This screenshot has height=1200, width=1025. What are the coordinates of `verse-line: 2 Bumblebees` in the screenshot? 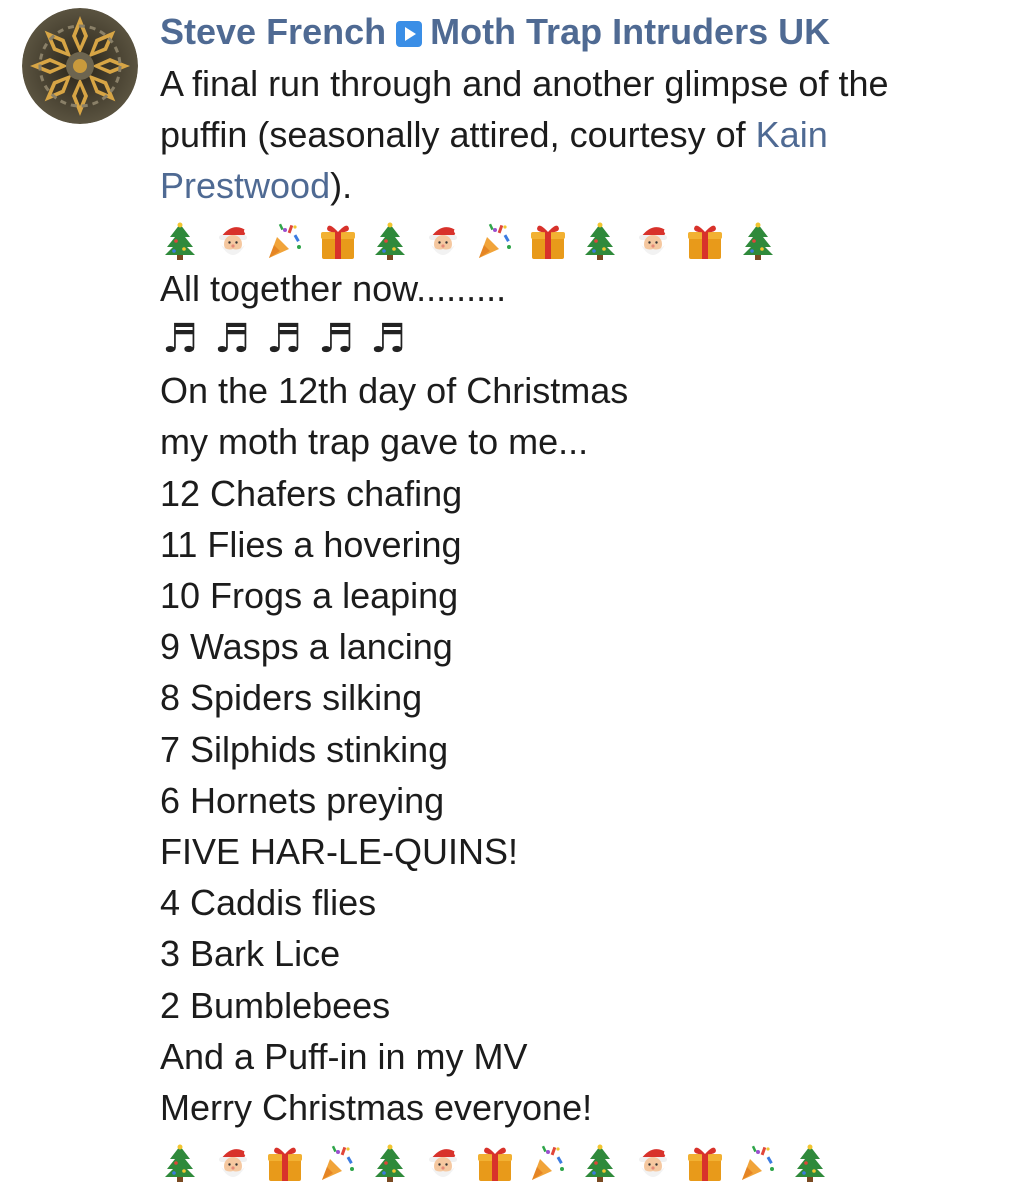 It's located at (275, 1005).